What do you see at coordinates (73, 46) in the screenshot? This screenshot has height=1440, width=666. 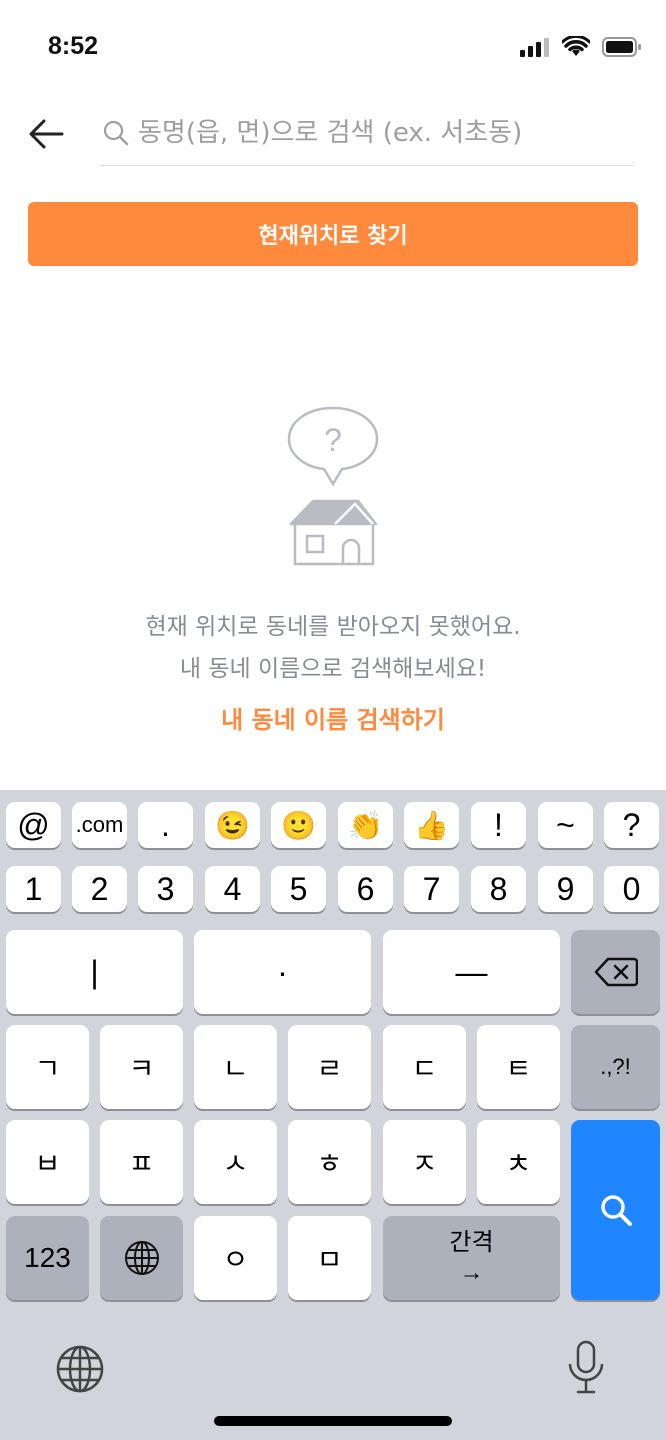 I see `status-time: 8:52` at bounding box center [73, 46].